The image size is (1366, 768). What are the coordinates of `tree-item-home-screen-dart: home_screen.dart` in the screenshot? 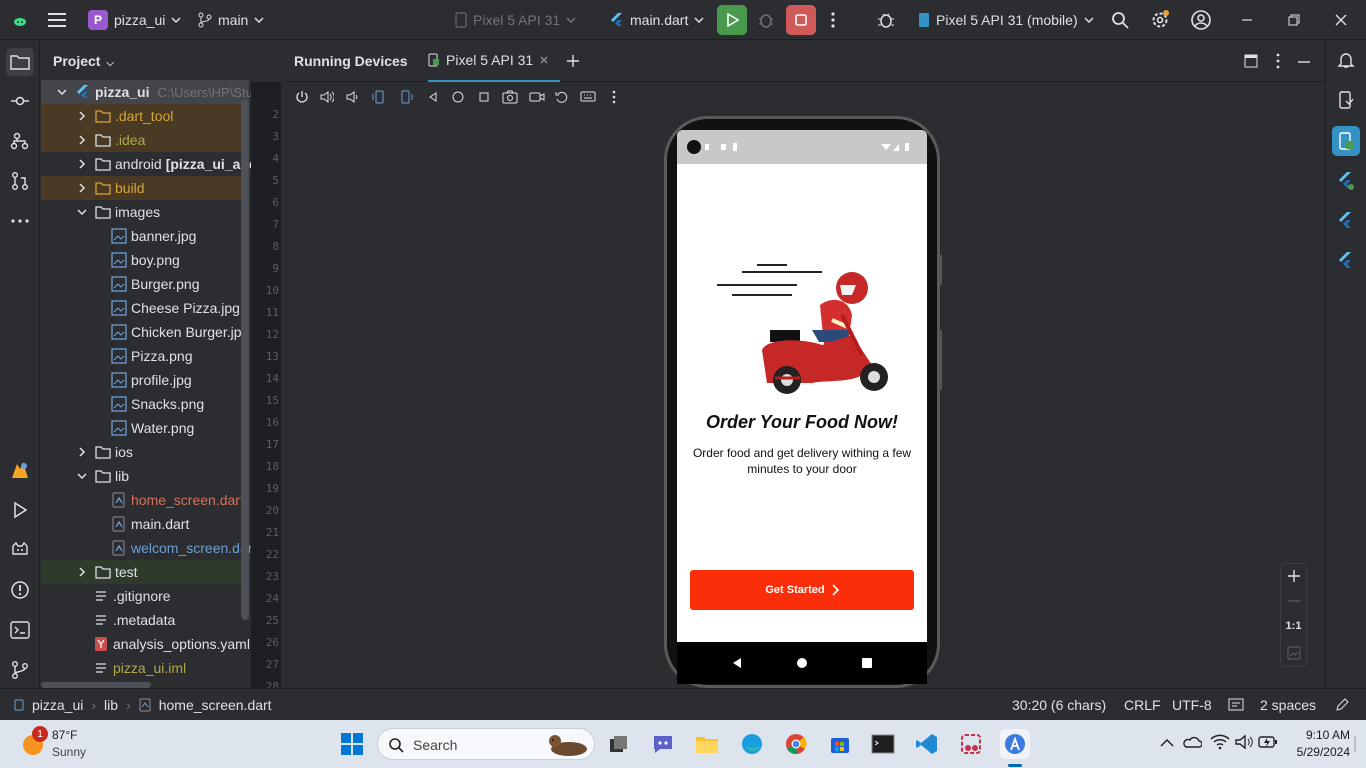 It's located at (145, 500).